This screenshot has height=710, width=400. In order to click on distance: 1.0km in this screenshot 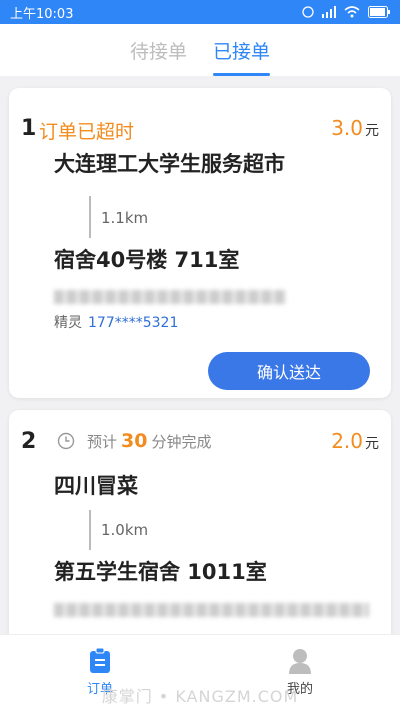, I will do `click(125, 530)`.